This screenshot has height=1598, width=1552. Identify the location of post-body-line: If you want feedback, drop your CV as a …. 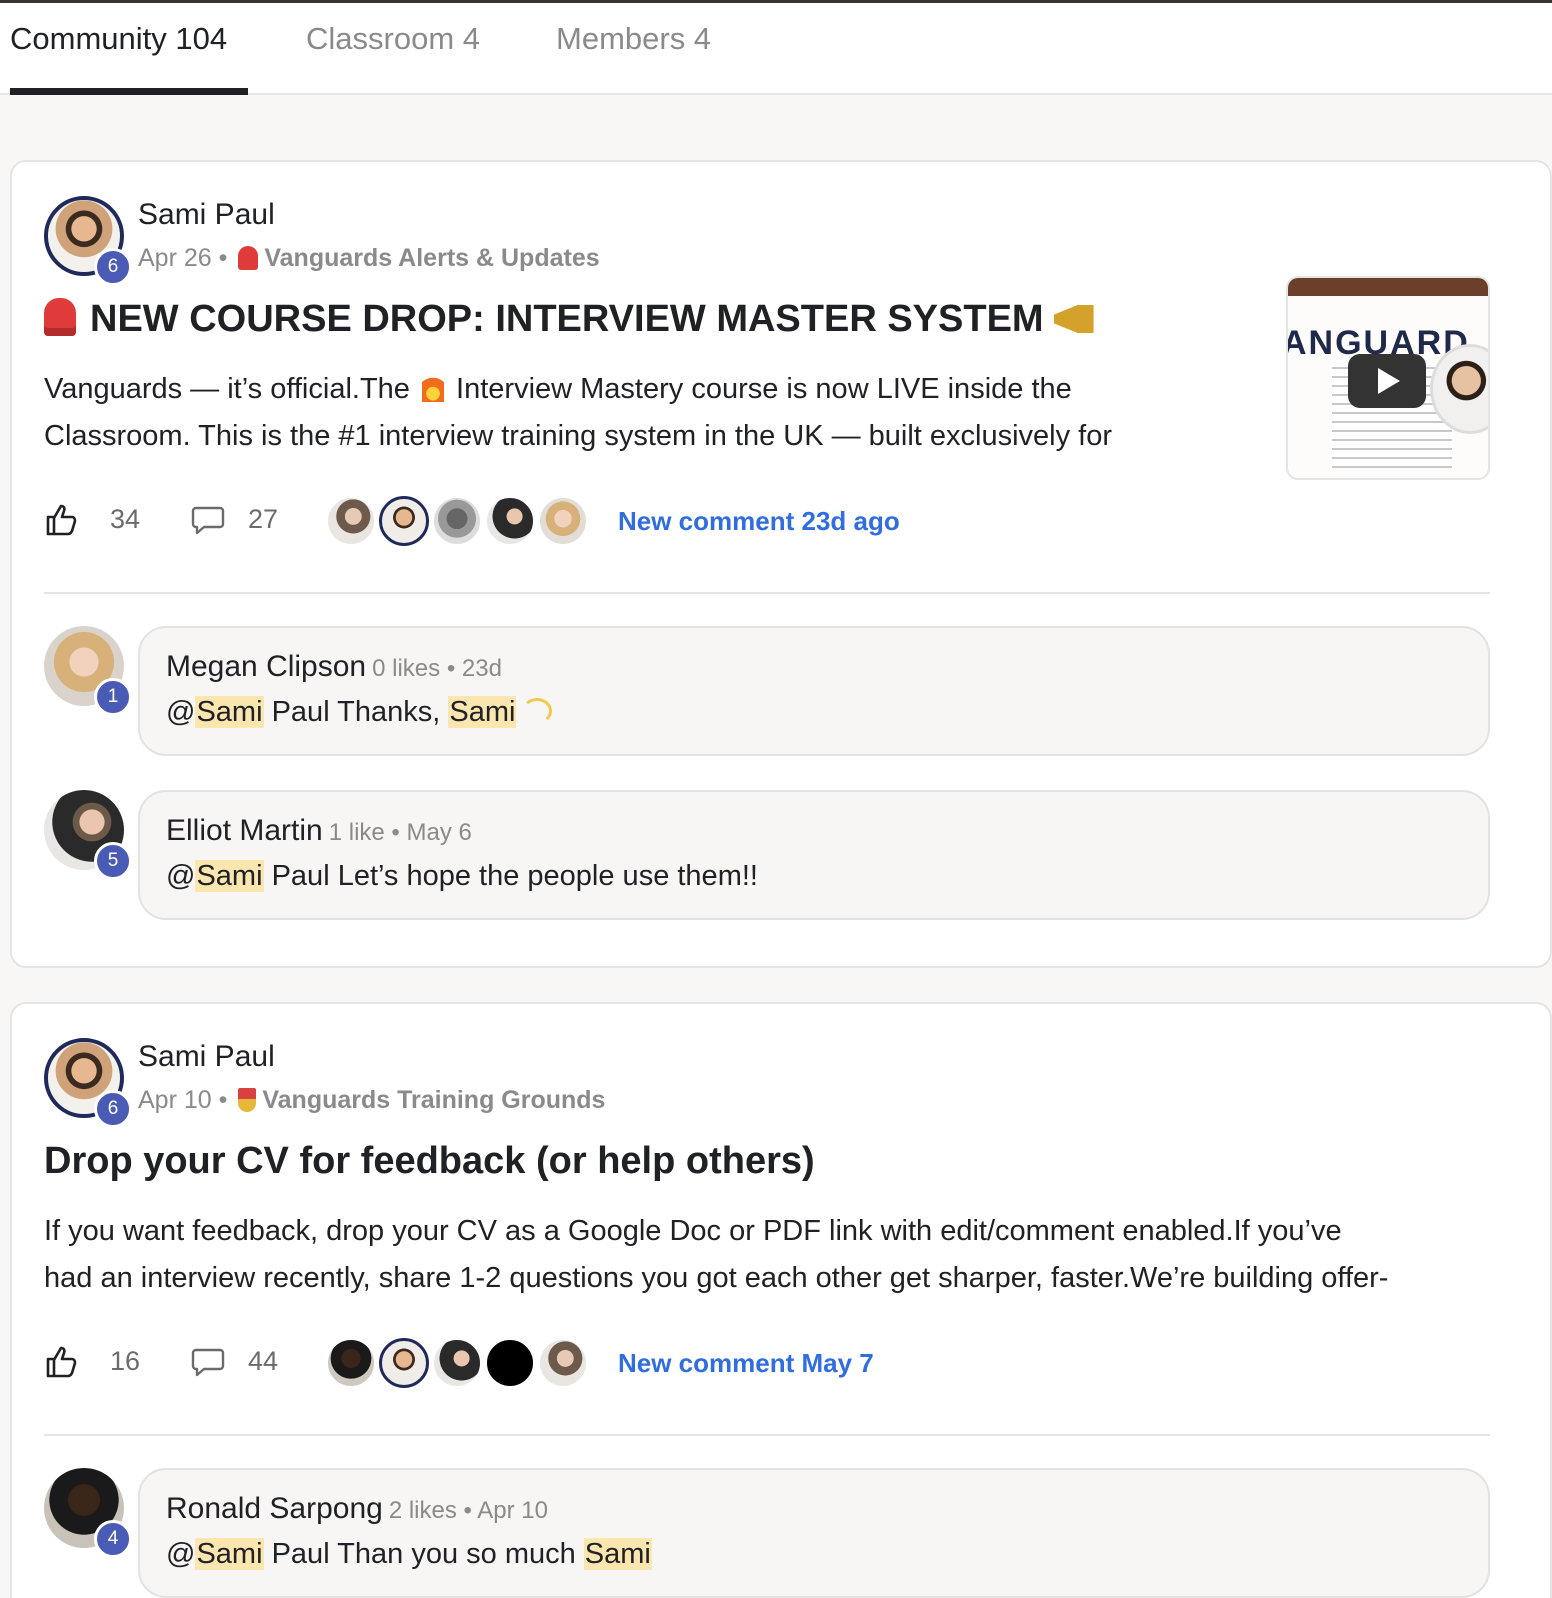
(693, 1231).